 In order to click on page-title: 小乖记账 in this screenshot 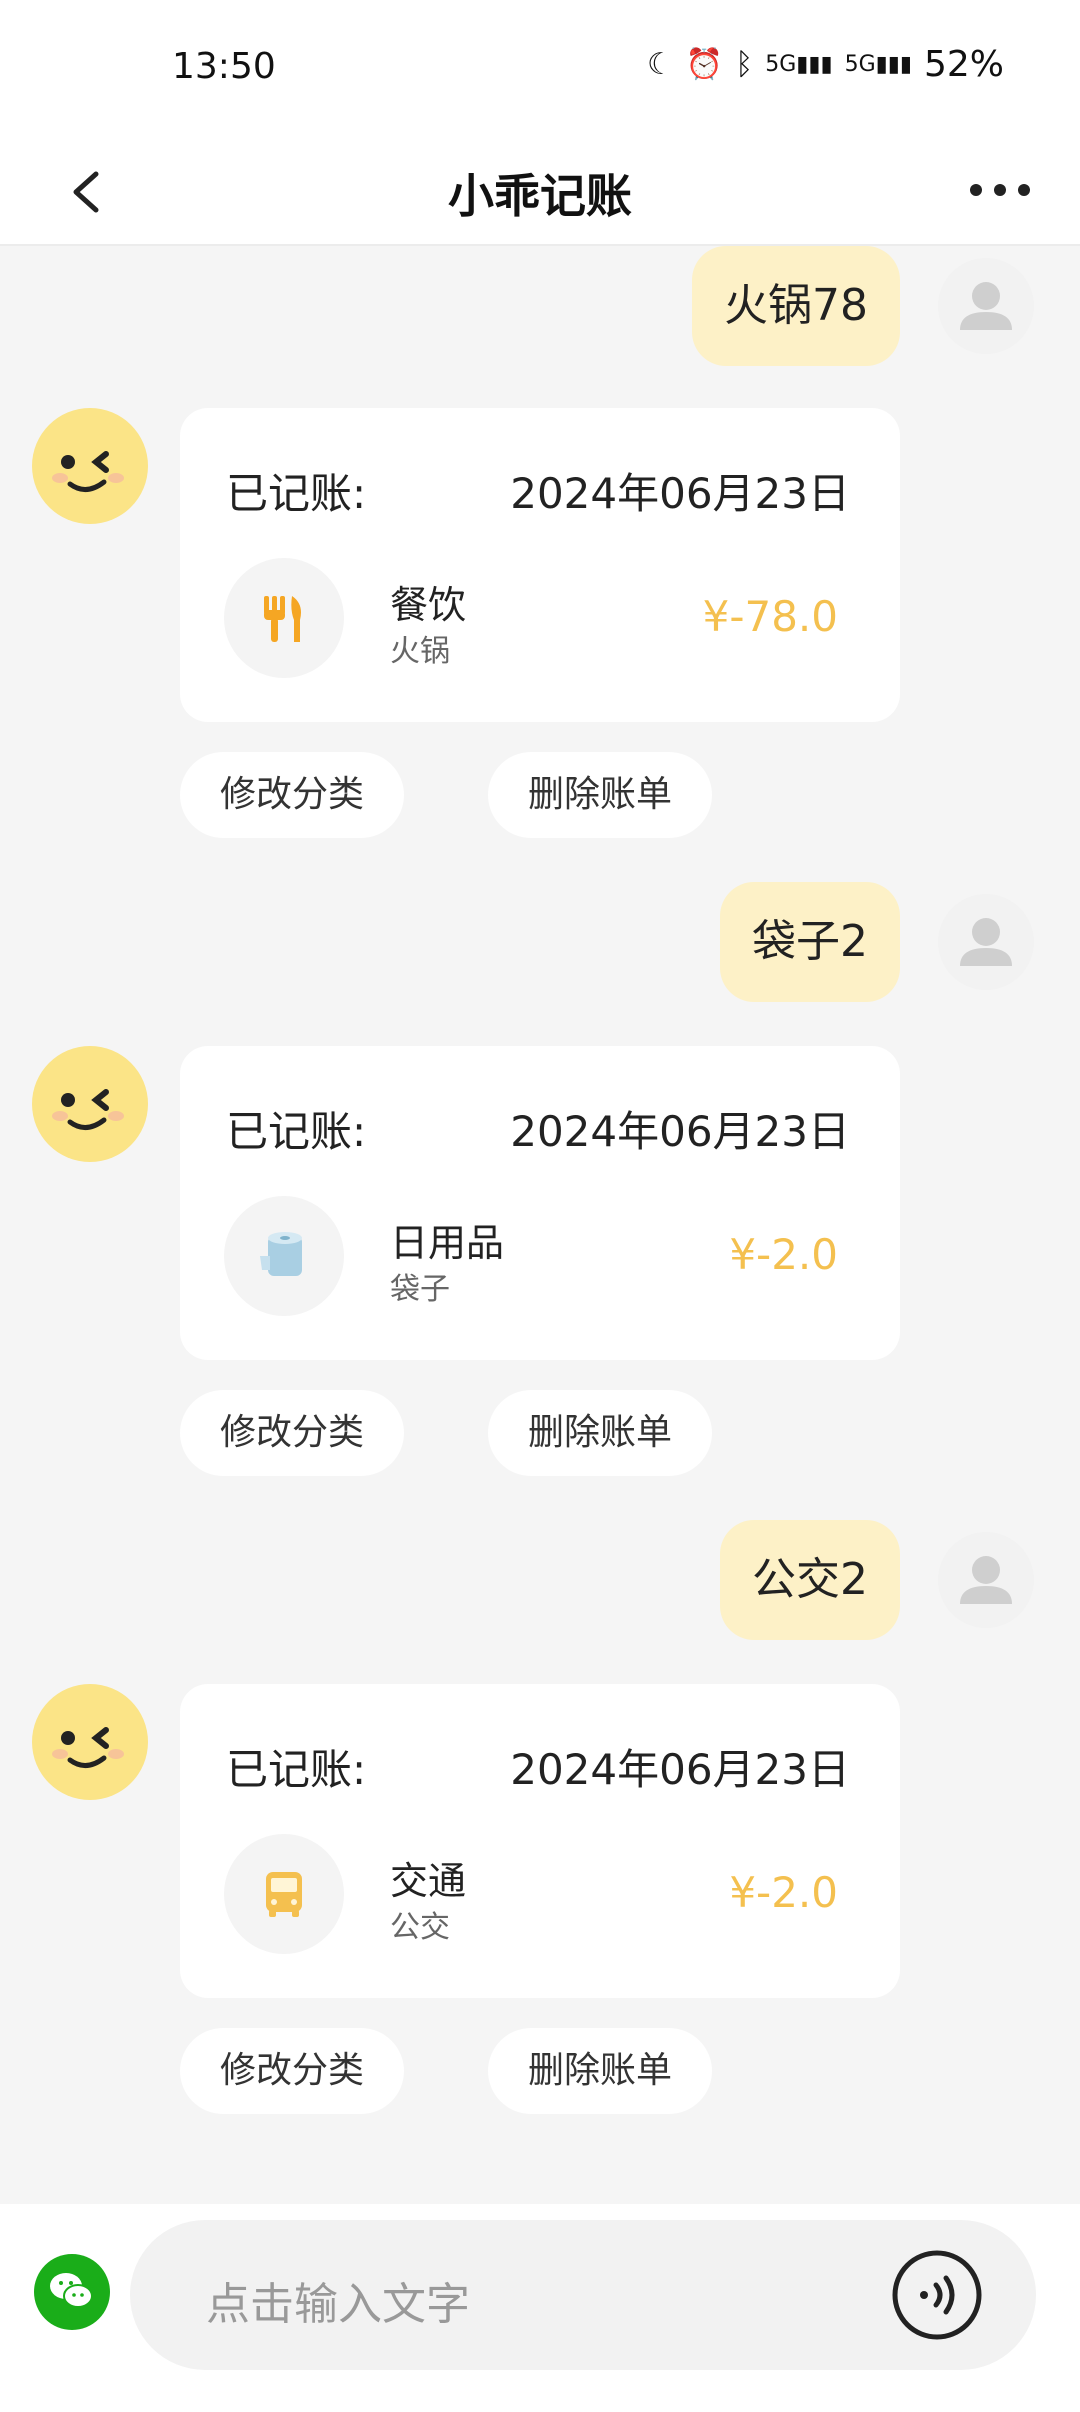, I will do `click(540, 196)`.